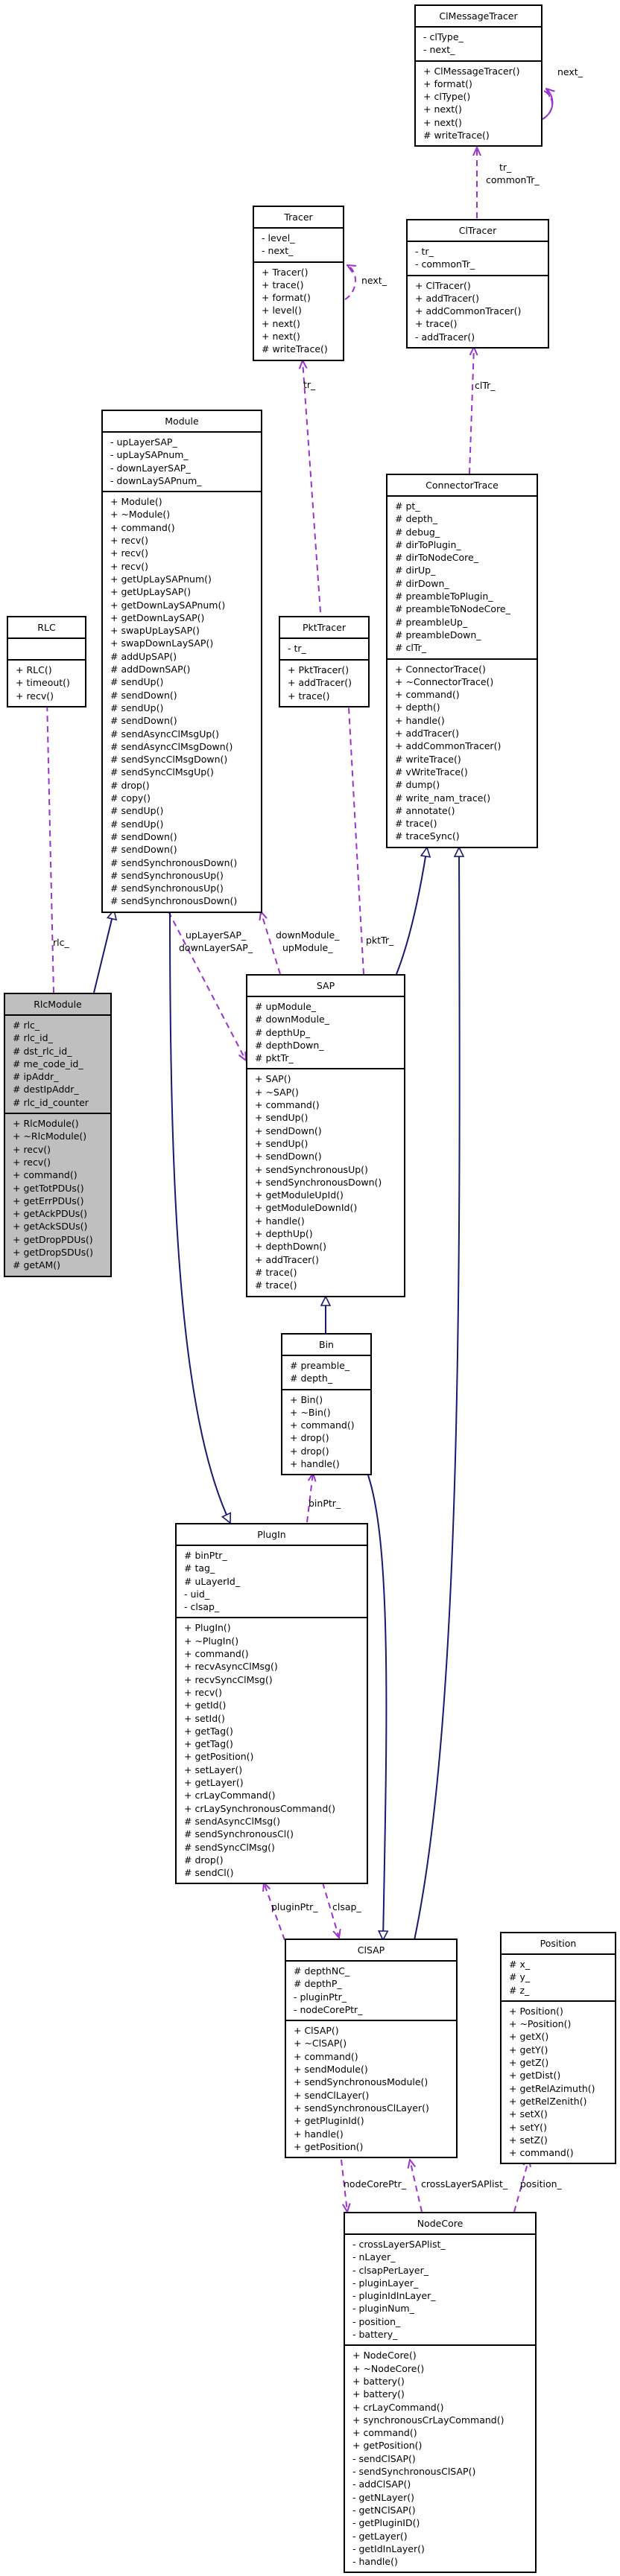 This screenshot has height=2576, width=620. I want to click on class-attribute: - downLaySAPnum_, so click(156, 480).